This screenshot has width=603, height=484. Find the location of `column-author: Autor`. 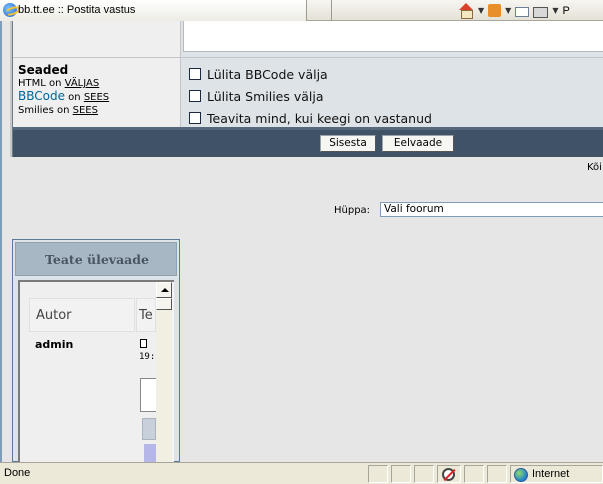

column-author: Autor is located at coordinates (82, 315).